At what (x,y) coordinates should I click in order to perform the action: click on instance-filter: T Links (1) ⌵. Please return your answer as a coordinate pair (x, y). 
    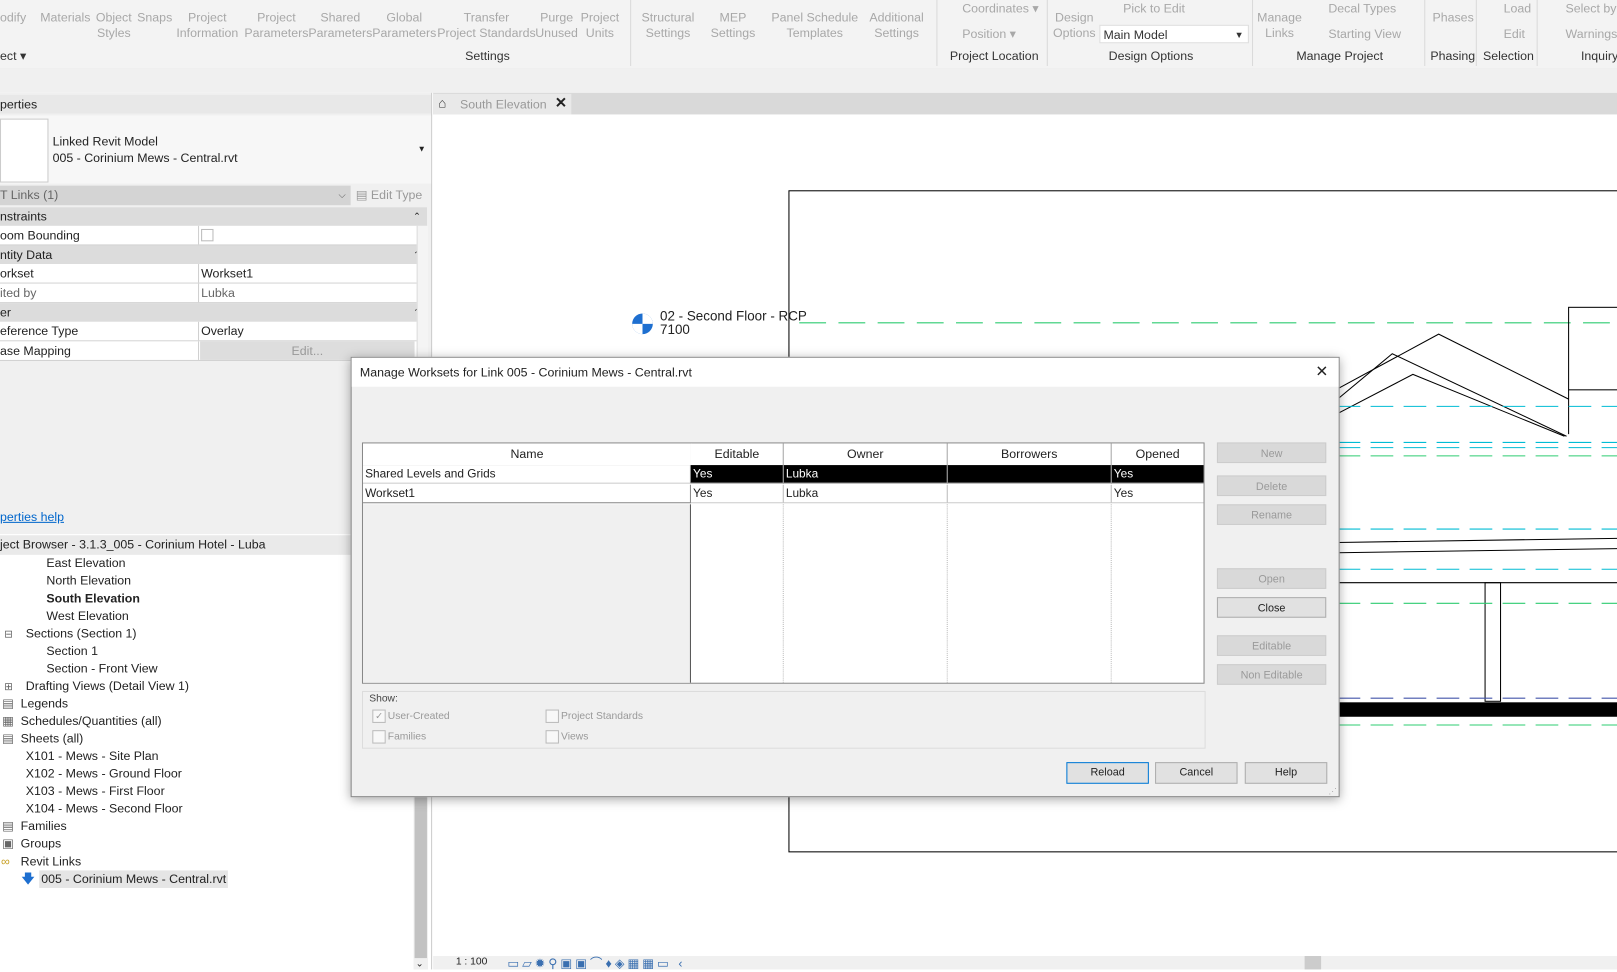
    Looking at the image, I should click on (175, 195).